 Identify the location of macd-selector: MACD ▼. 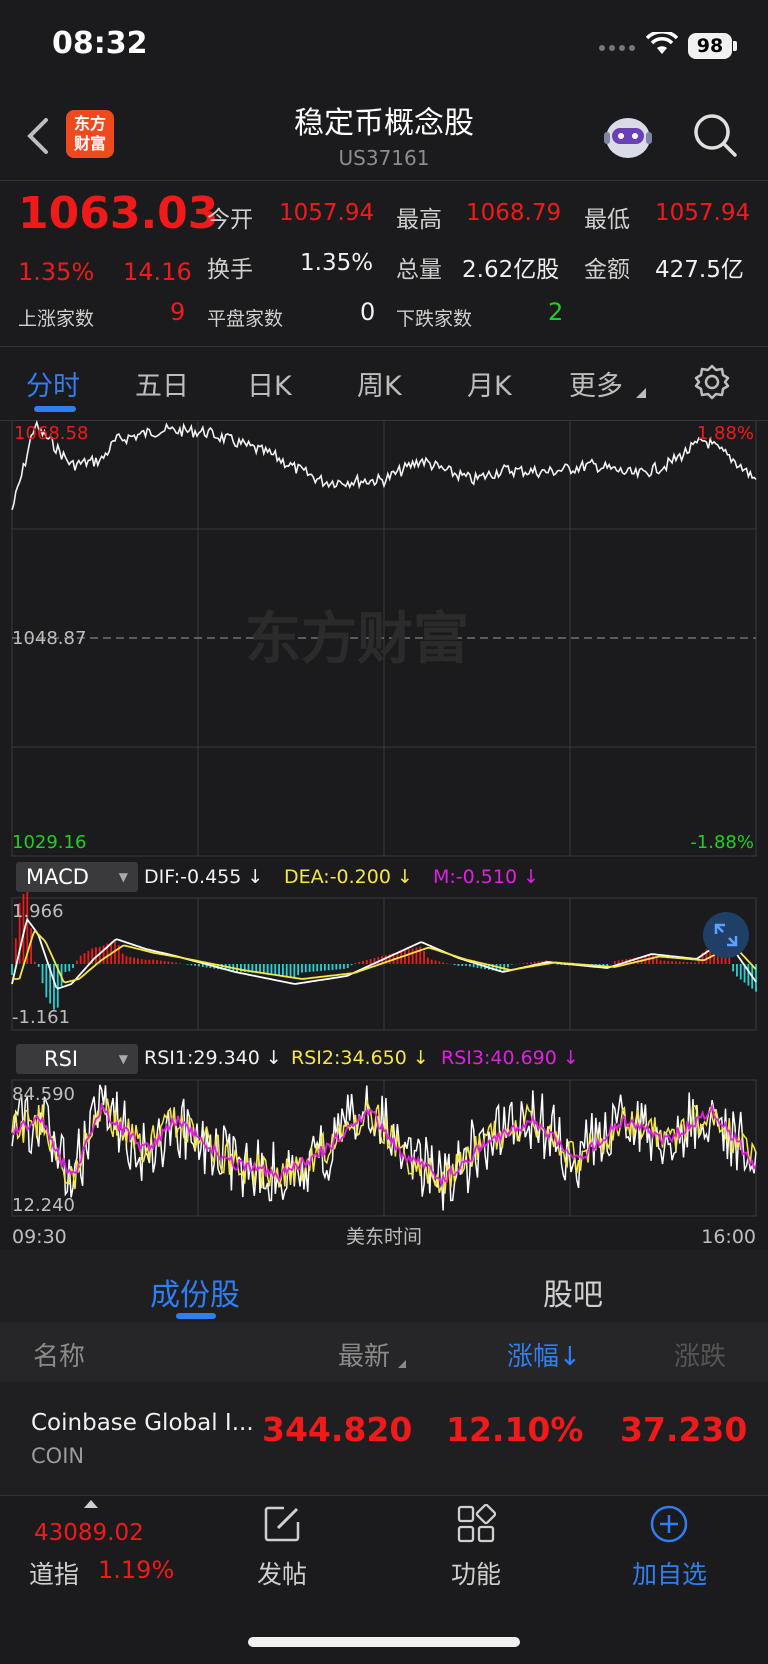
(77, 877).